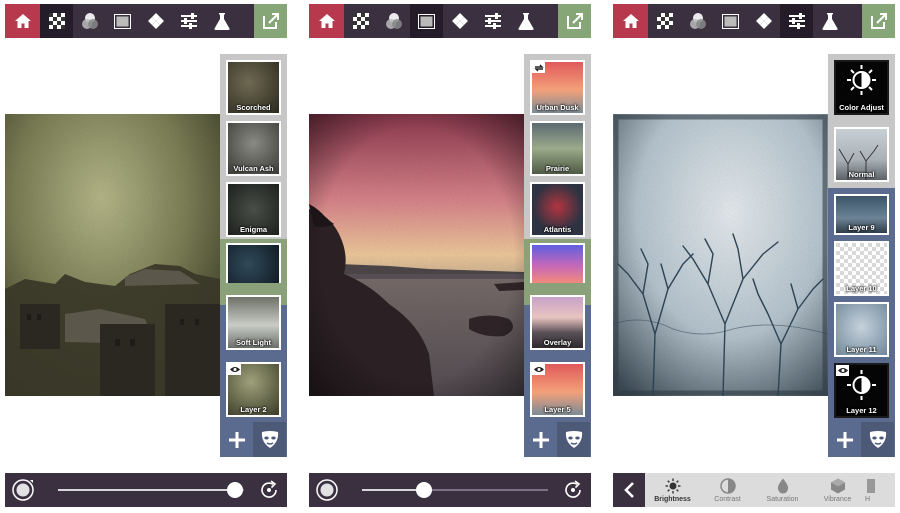  I want to click on layer-label: Layer 12, so click(861, 410).